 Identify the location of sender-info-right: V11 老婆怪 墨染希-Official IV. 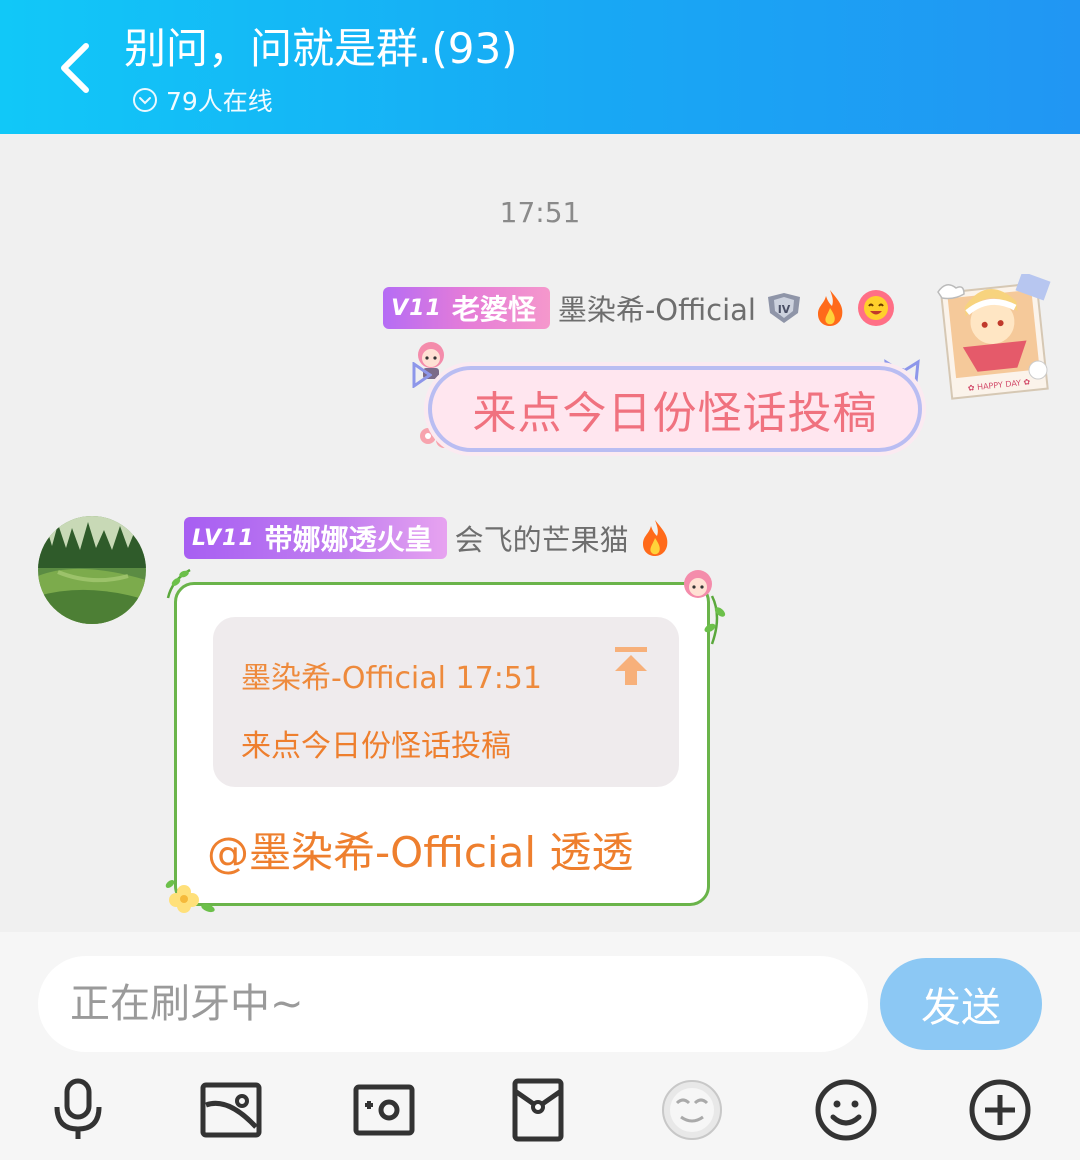
(639, 308).